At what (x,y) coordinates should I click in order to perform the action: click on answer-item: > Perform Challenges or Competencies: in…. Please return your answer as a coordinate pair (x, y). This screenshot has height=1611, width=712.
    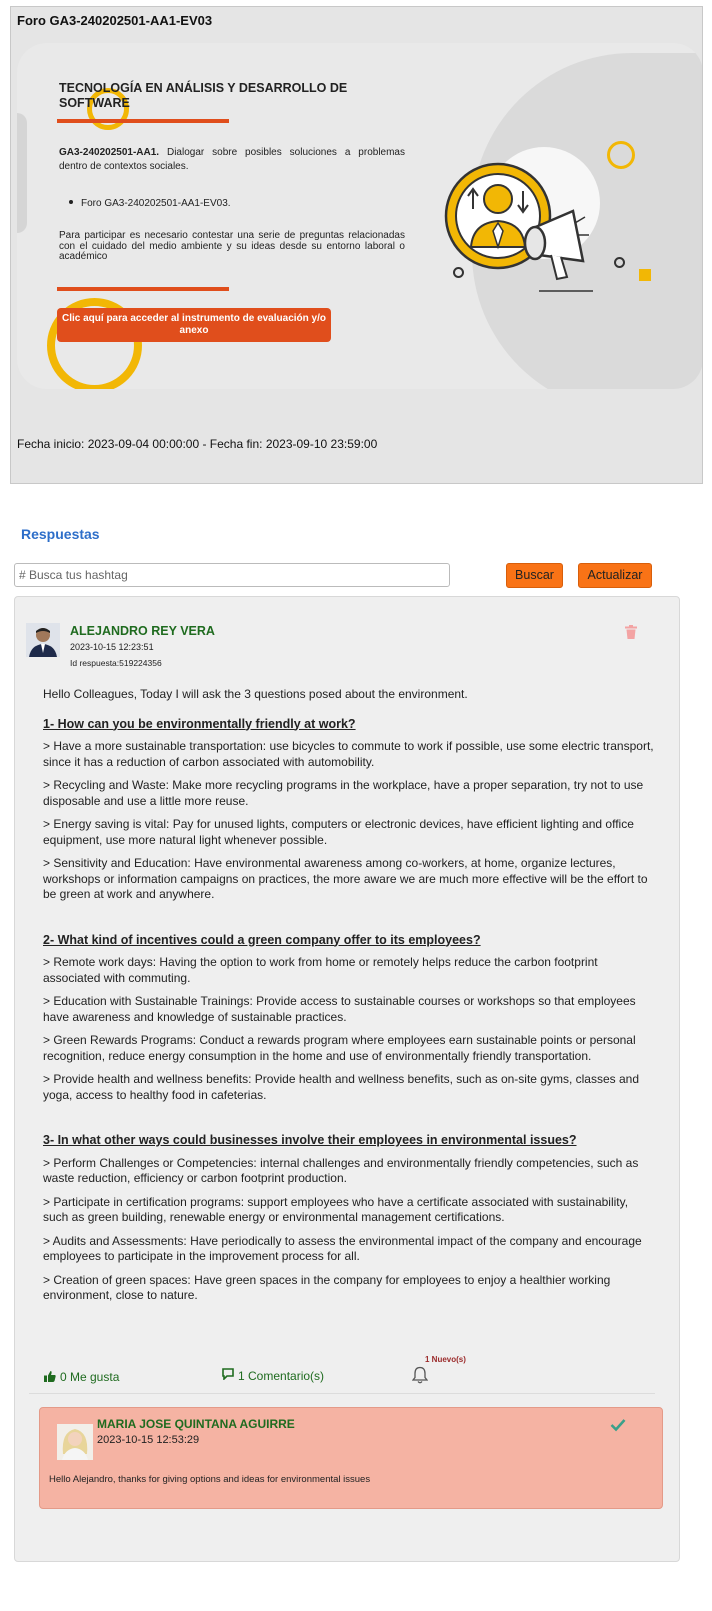
    Looking at the image, I should click on (341, 1170).